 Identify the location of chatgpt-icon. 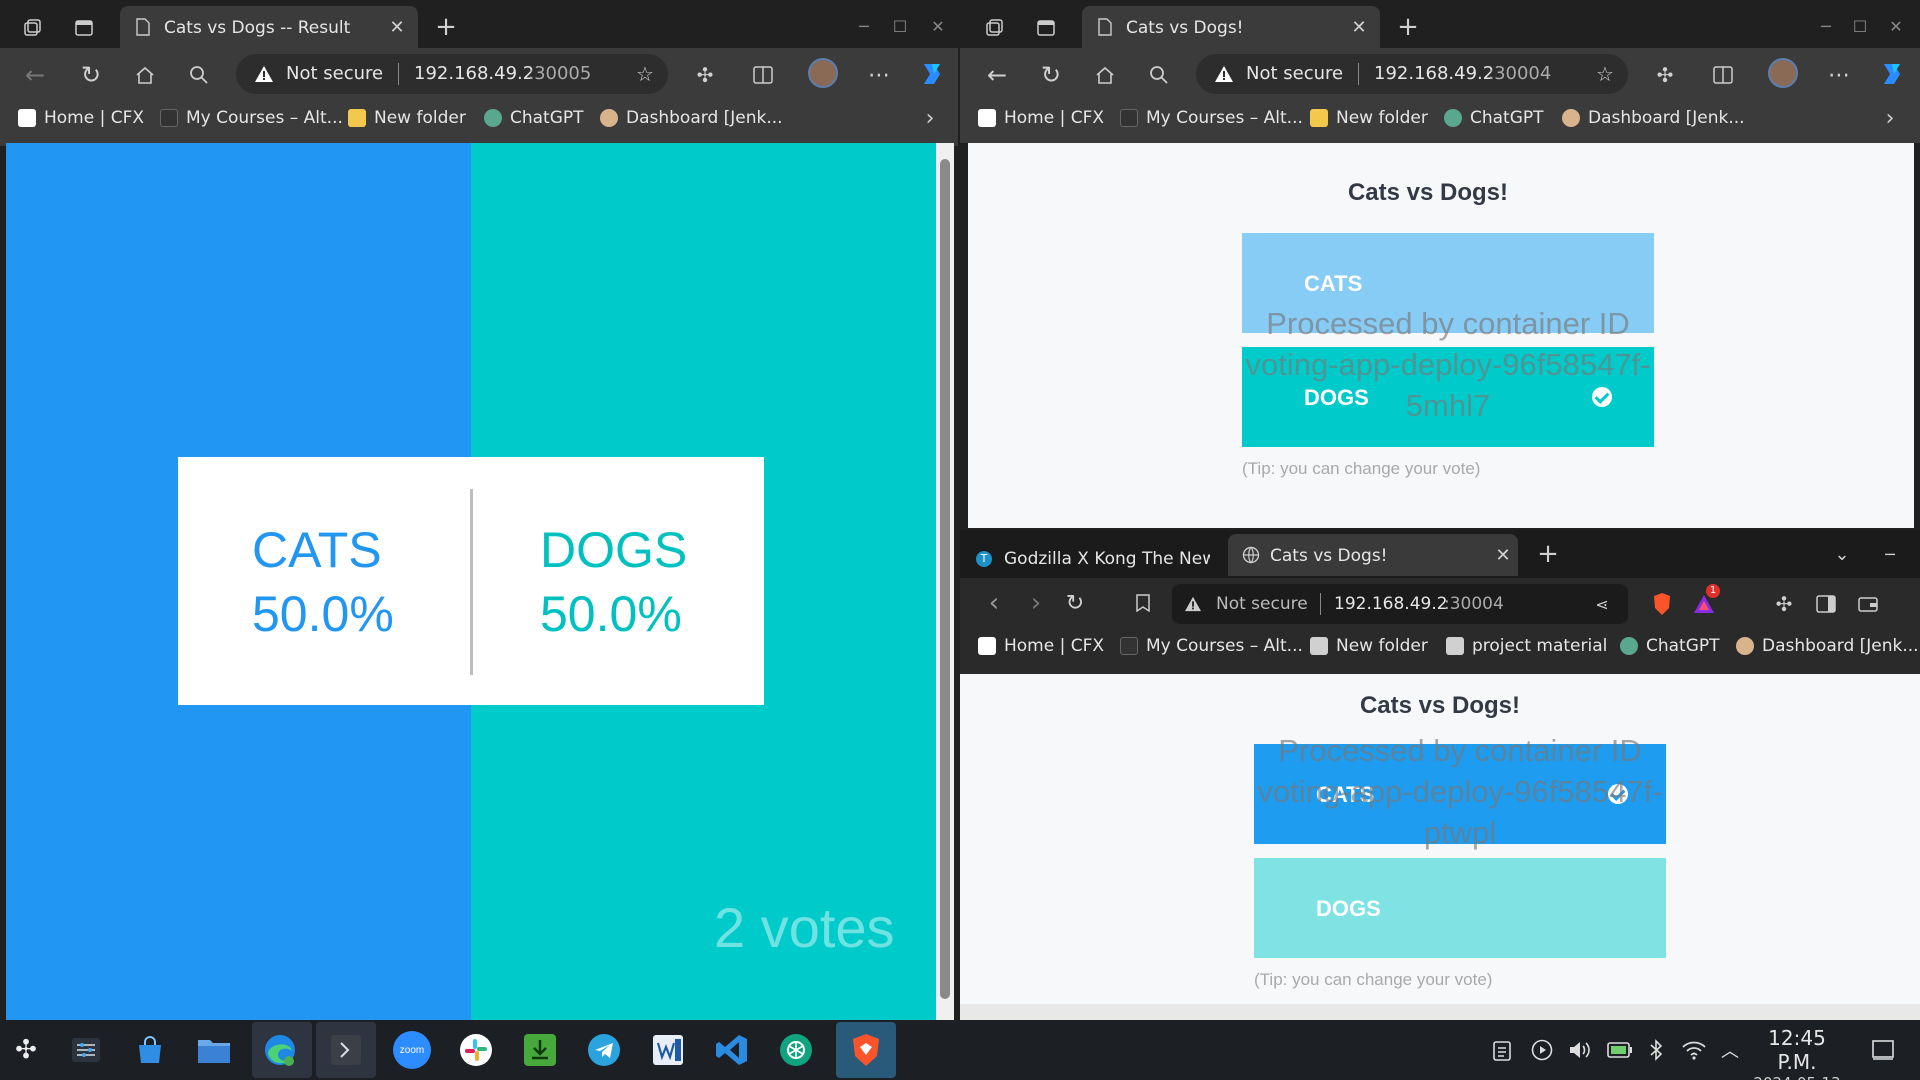
(796, 1050).